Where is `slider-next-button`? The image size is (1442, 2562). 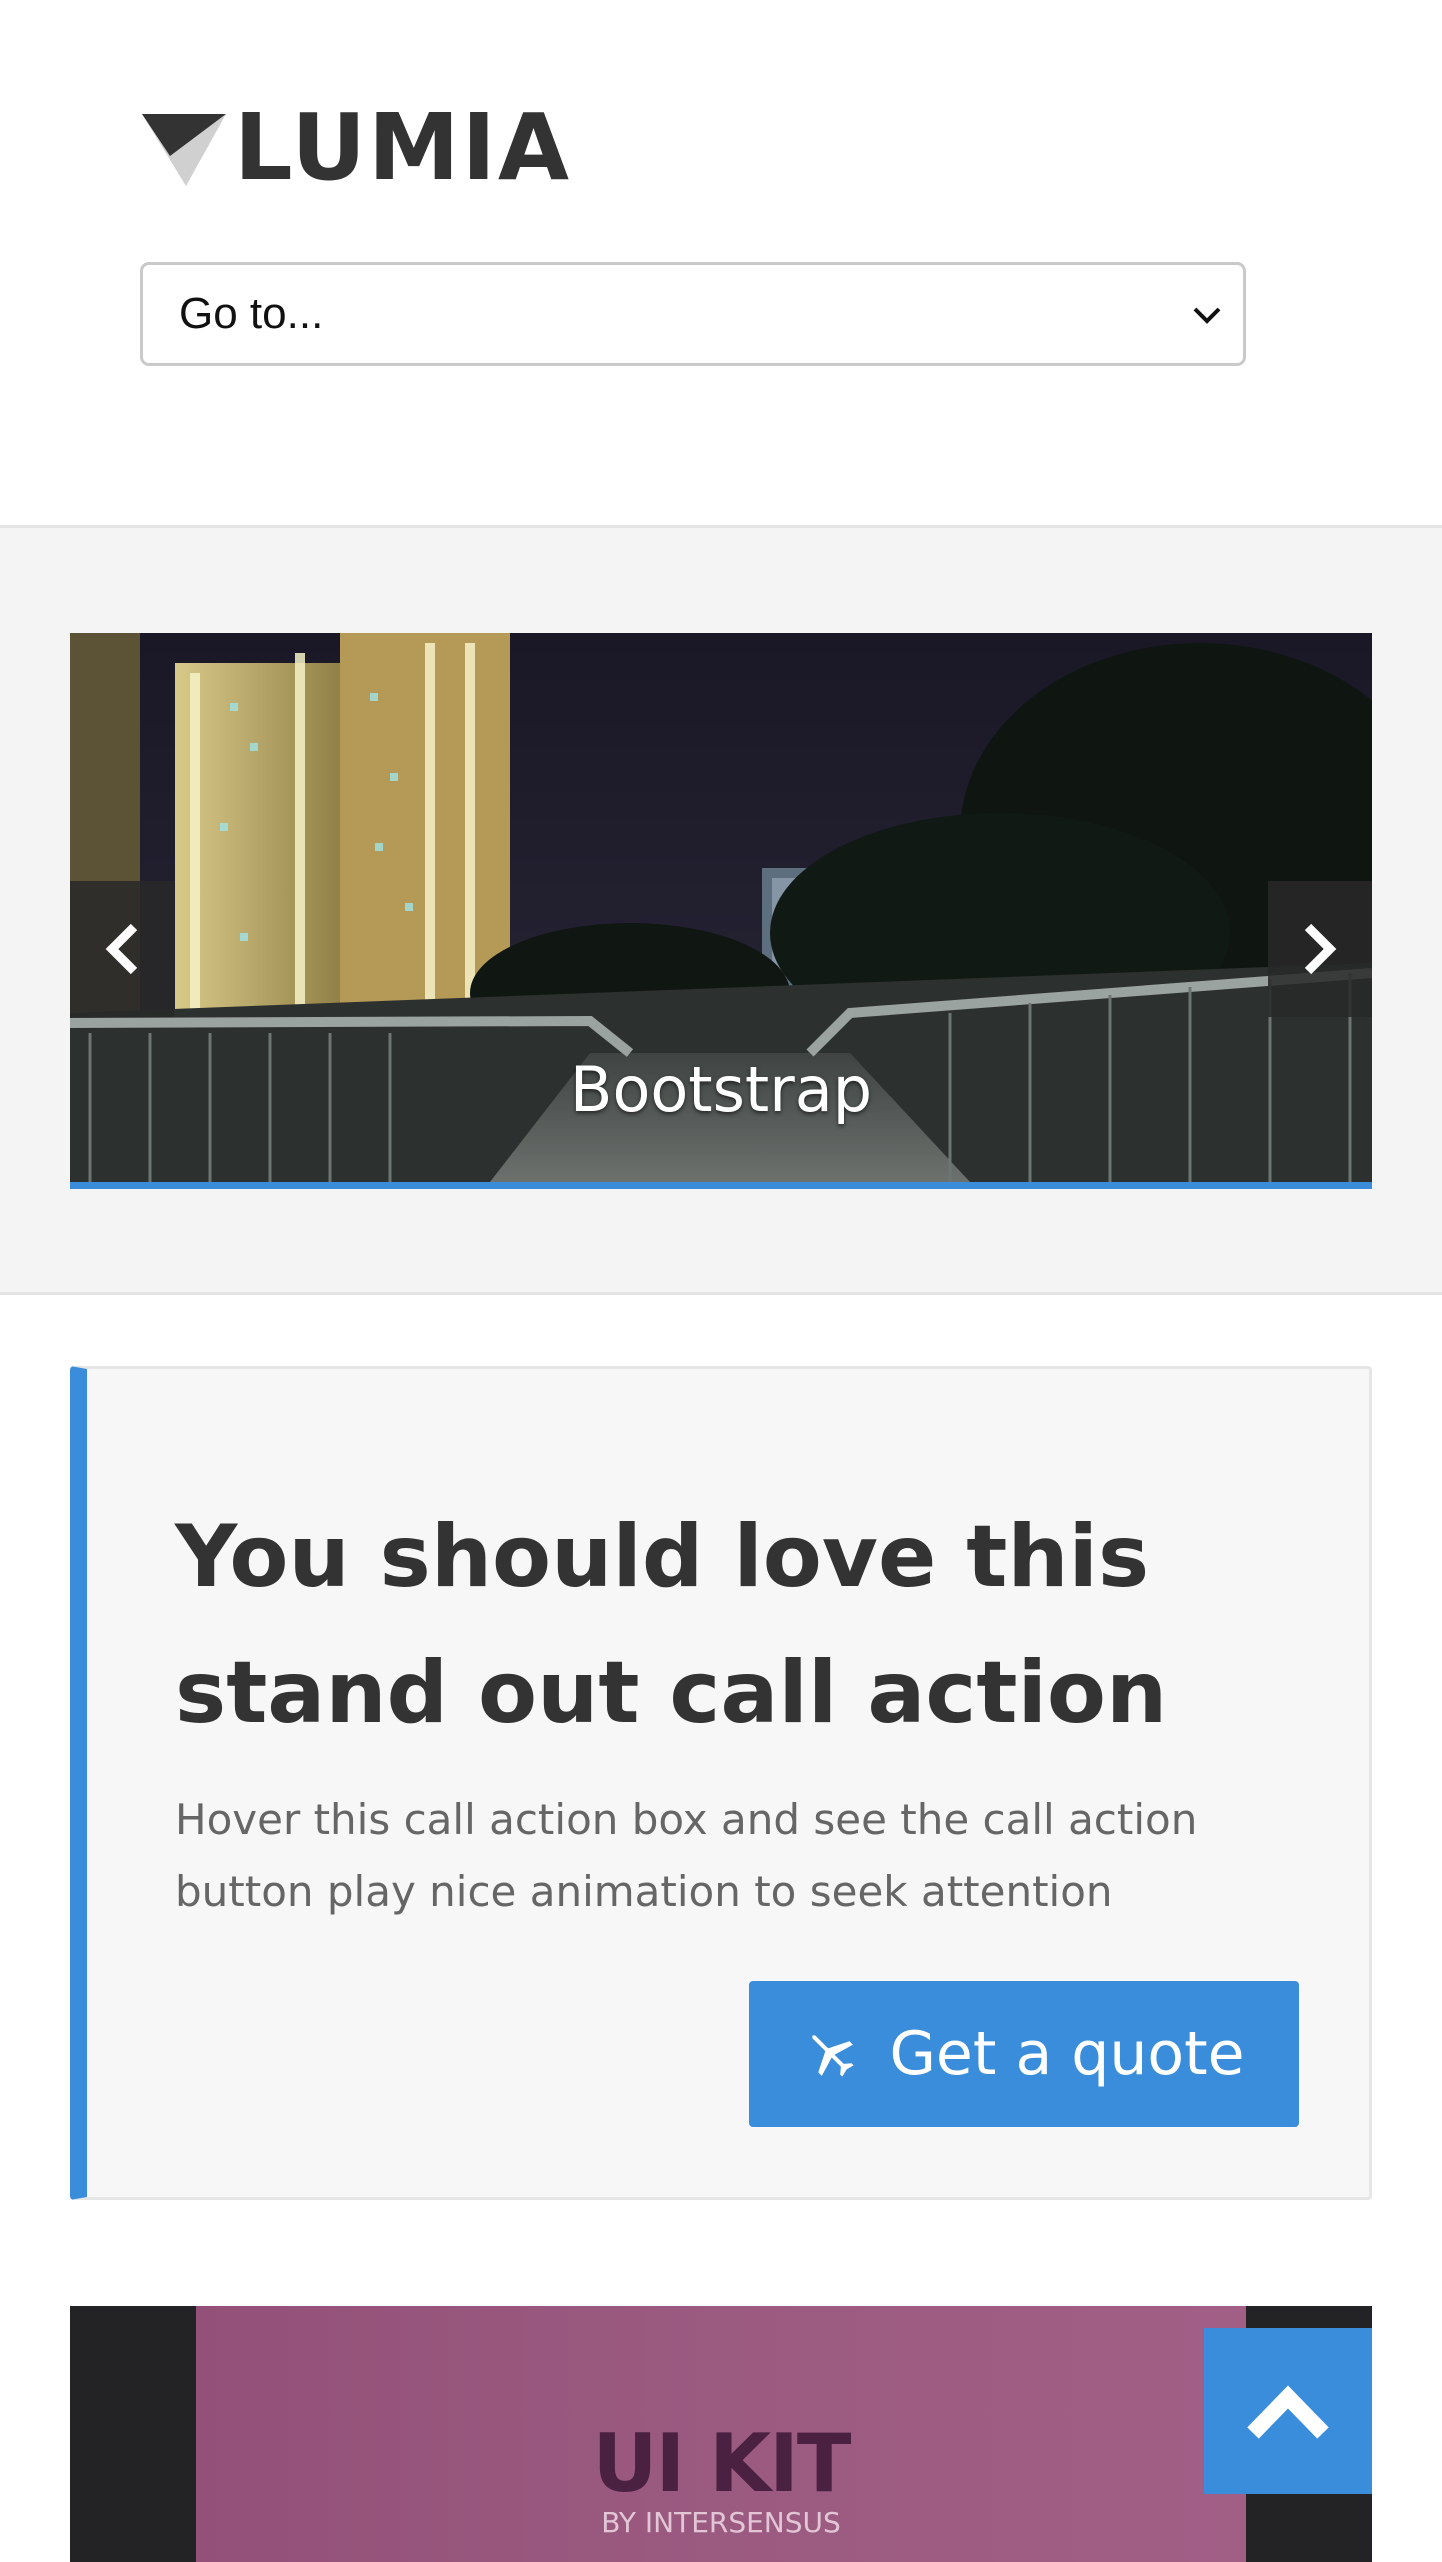
slider-next-button is located at coordinates (1320, 949).